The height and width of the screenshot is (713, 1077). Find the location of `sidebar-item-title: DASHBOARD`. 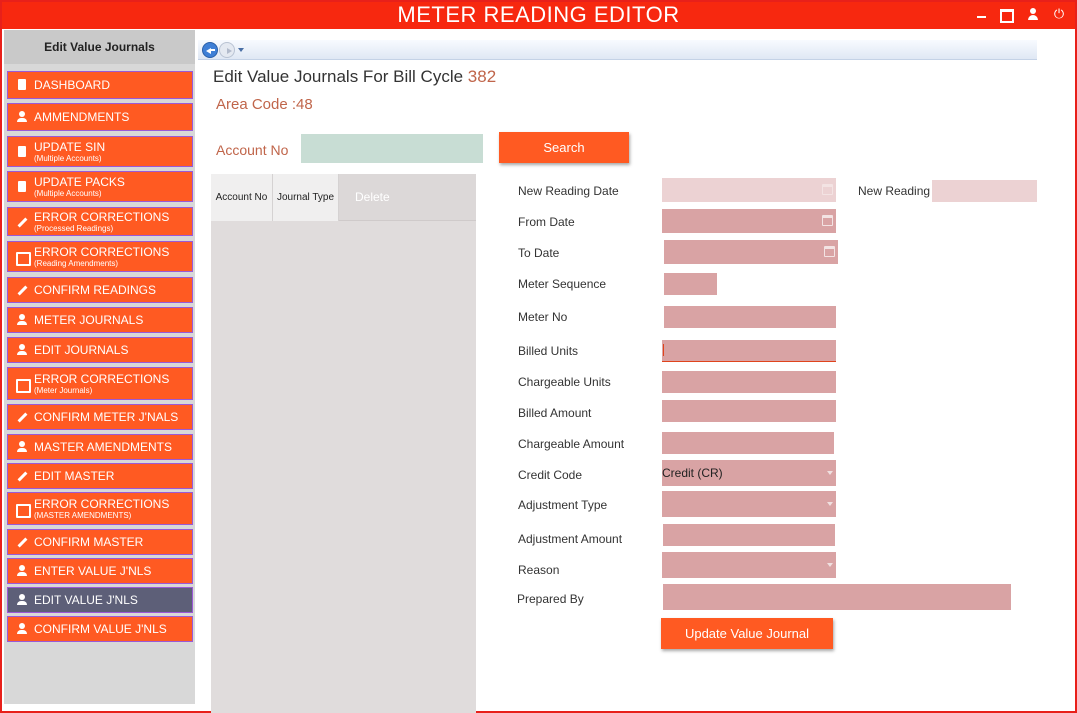

sidebar-item-title: DASHBOARD is located at coordinates (72, 84).